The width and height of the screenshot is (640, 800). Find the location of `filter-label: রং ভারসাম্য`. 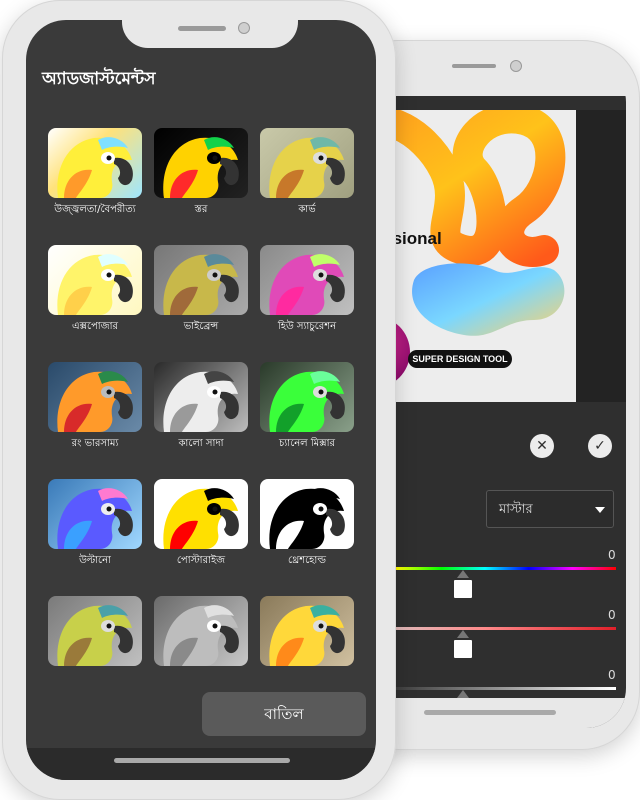

filter-label: রং ভারসাম্য is located at coordinates (95, 443).